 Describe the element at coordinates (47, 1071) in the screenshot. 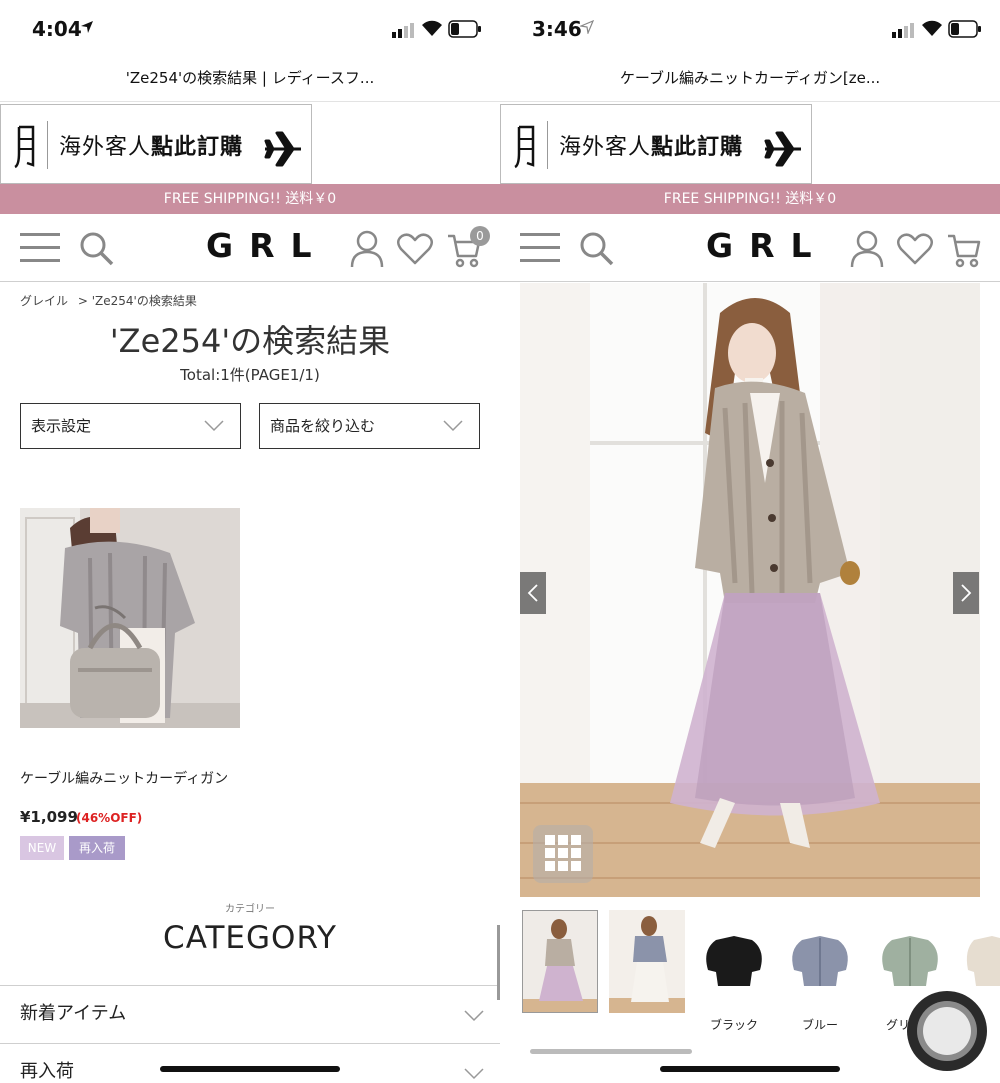

I see `category-row-label: 再入荷` at that location.